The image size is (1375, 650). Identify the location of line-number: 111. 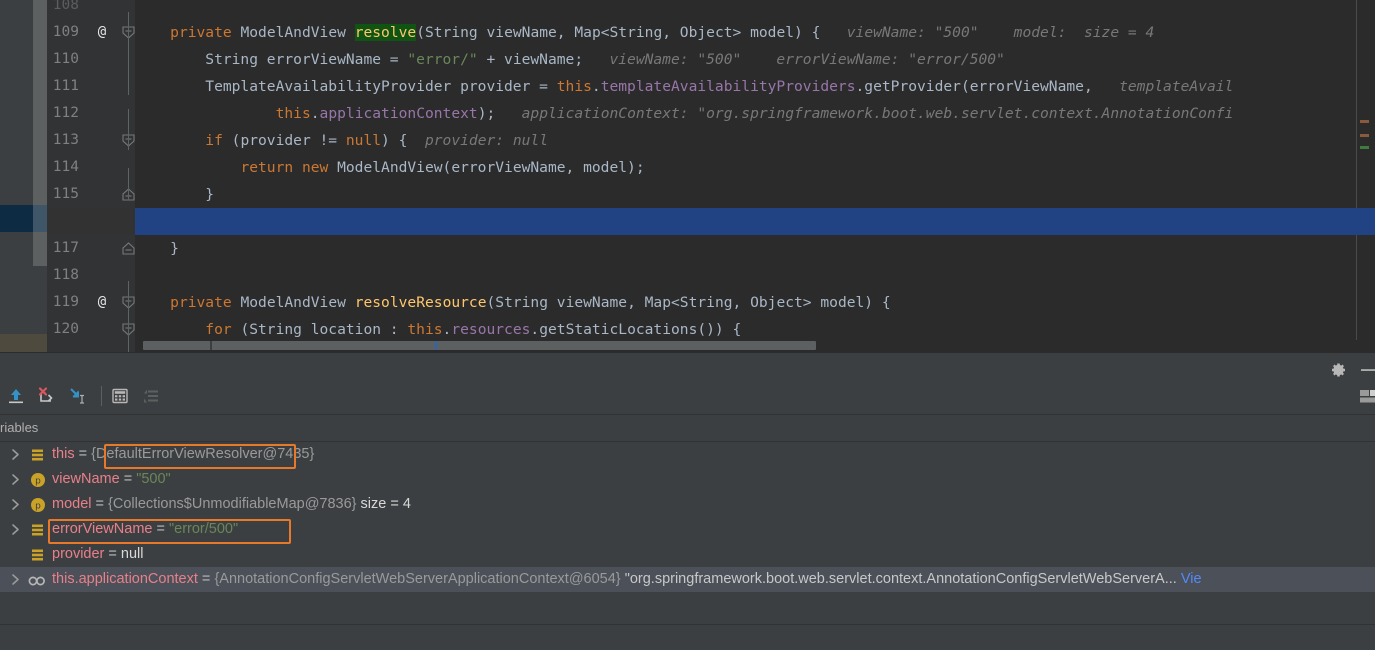
(56, 86).